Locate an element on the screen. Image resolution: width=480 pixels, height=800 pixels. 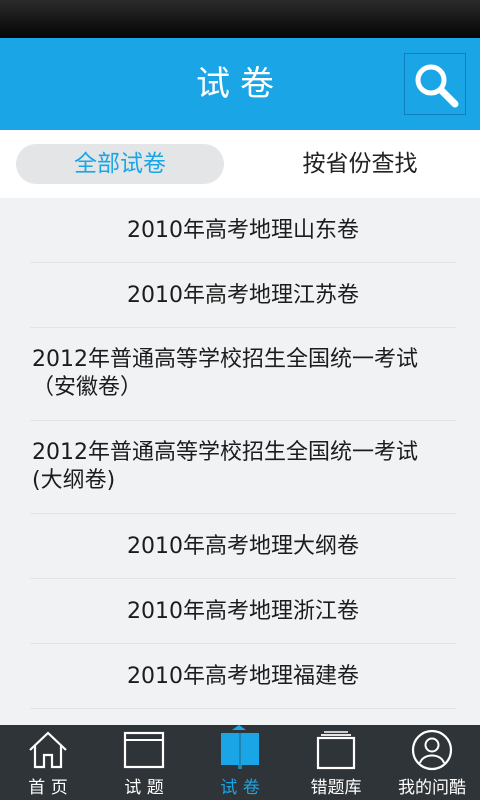
search-button is located at coordinates (435, 84).